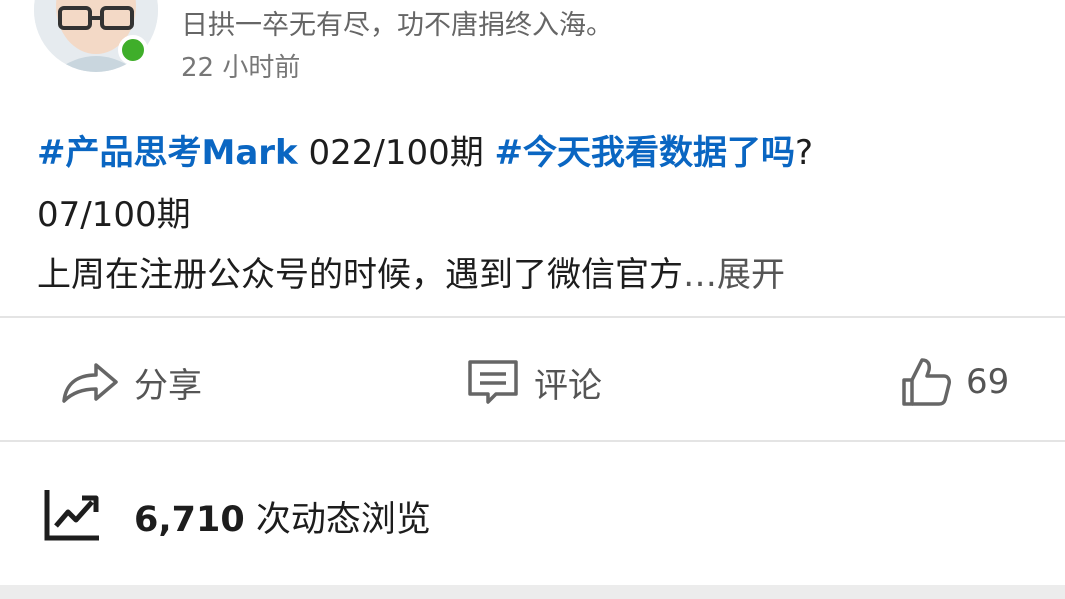 This screenshot has width=1065, height=599. I want to click on post-time: 22 小时前, so click(241, 68).